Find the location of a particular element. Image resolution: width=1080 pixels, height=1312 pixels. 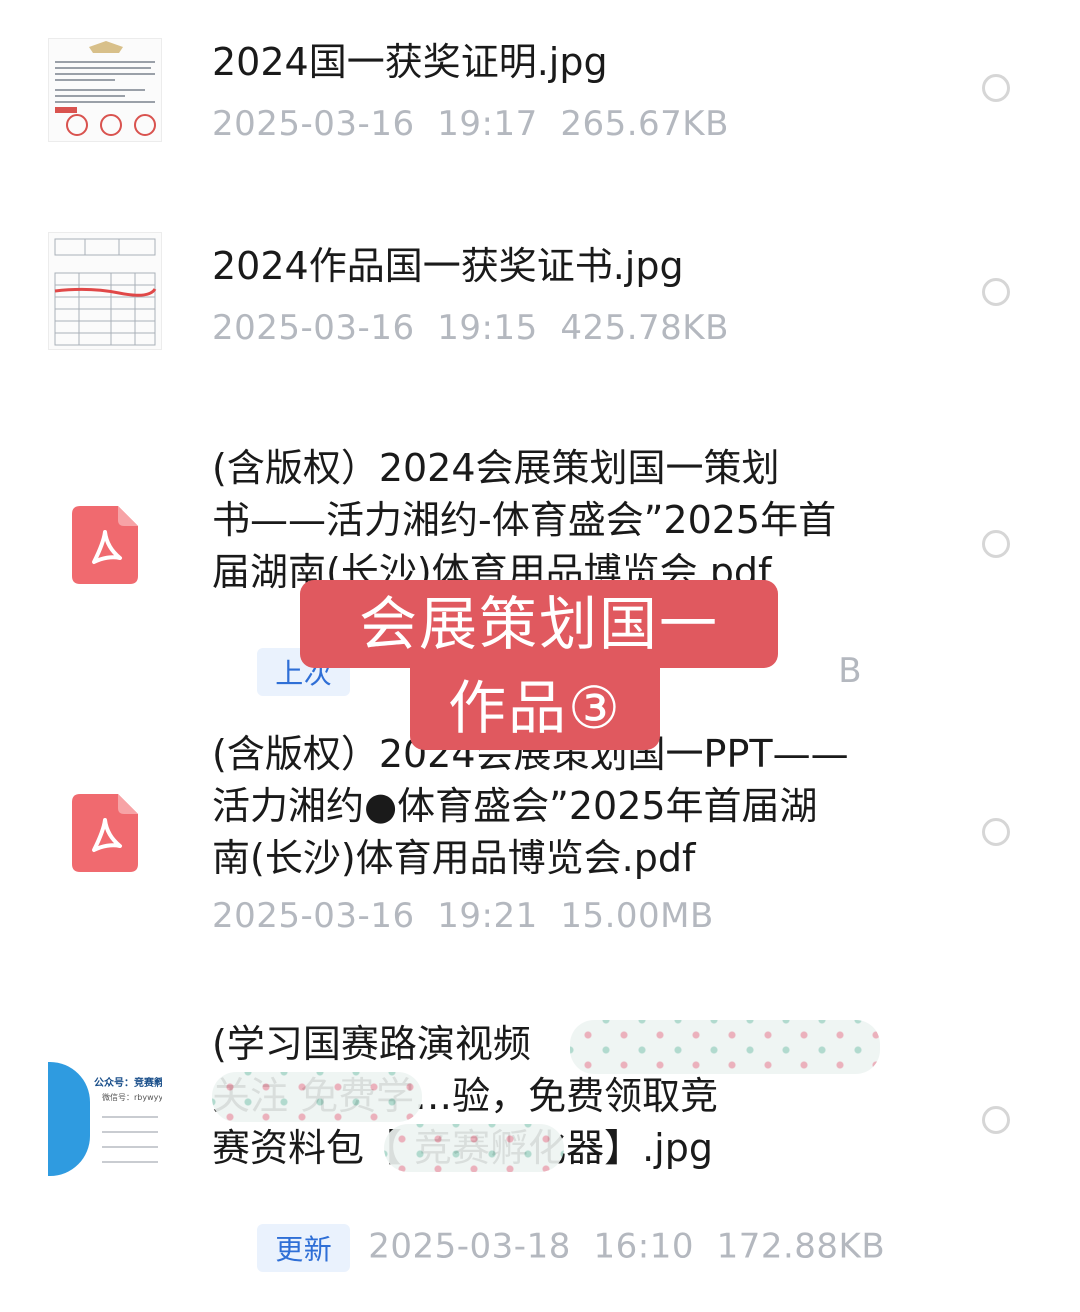

file-size: 15.00MB is located at coordinates (637, 916).